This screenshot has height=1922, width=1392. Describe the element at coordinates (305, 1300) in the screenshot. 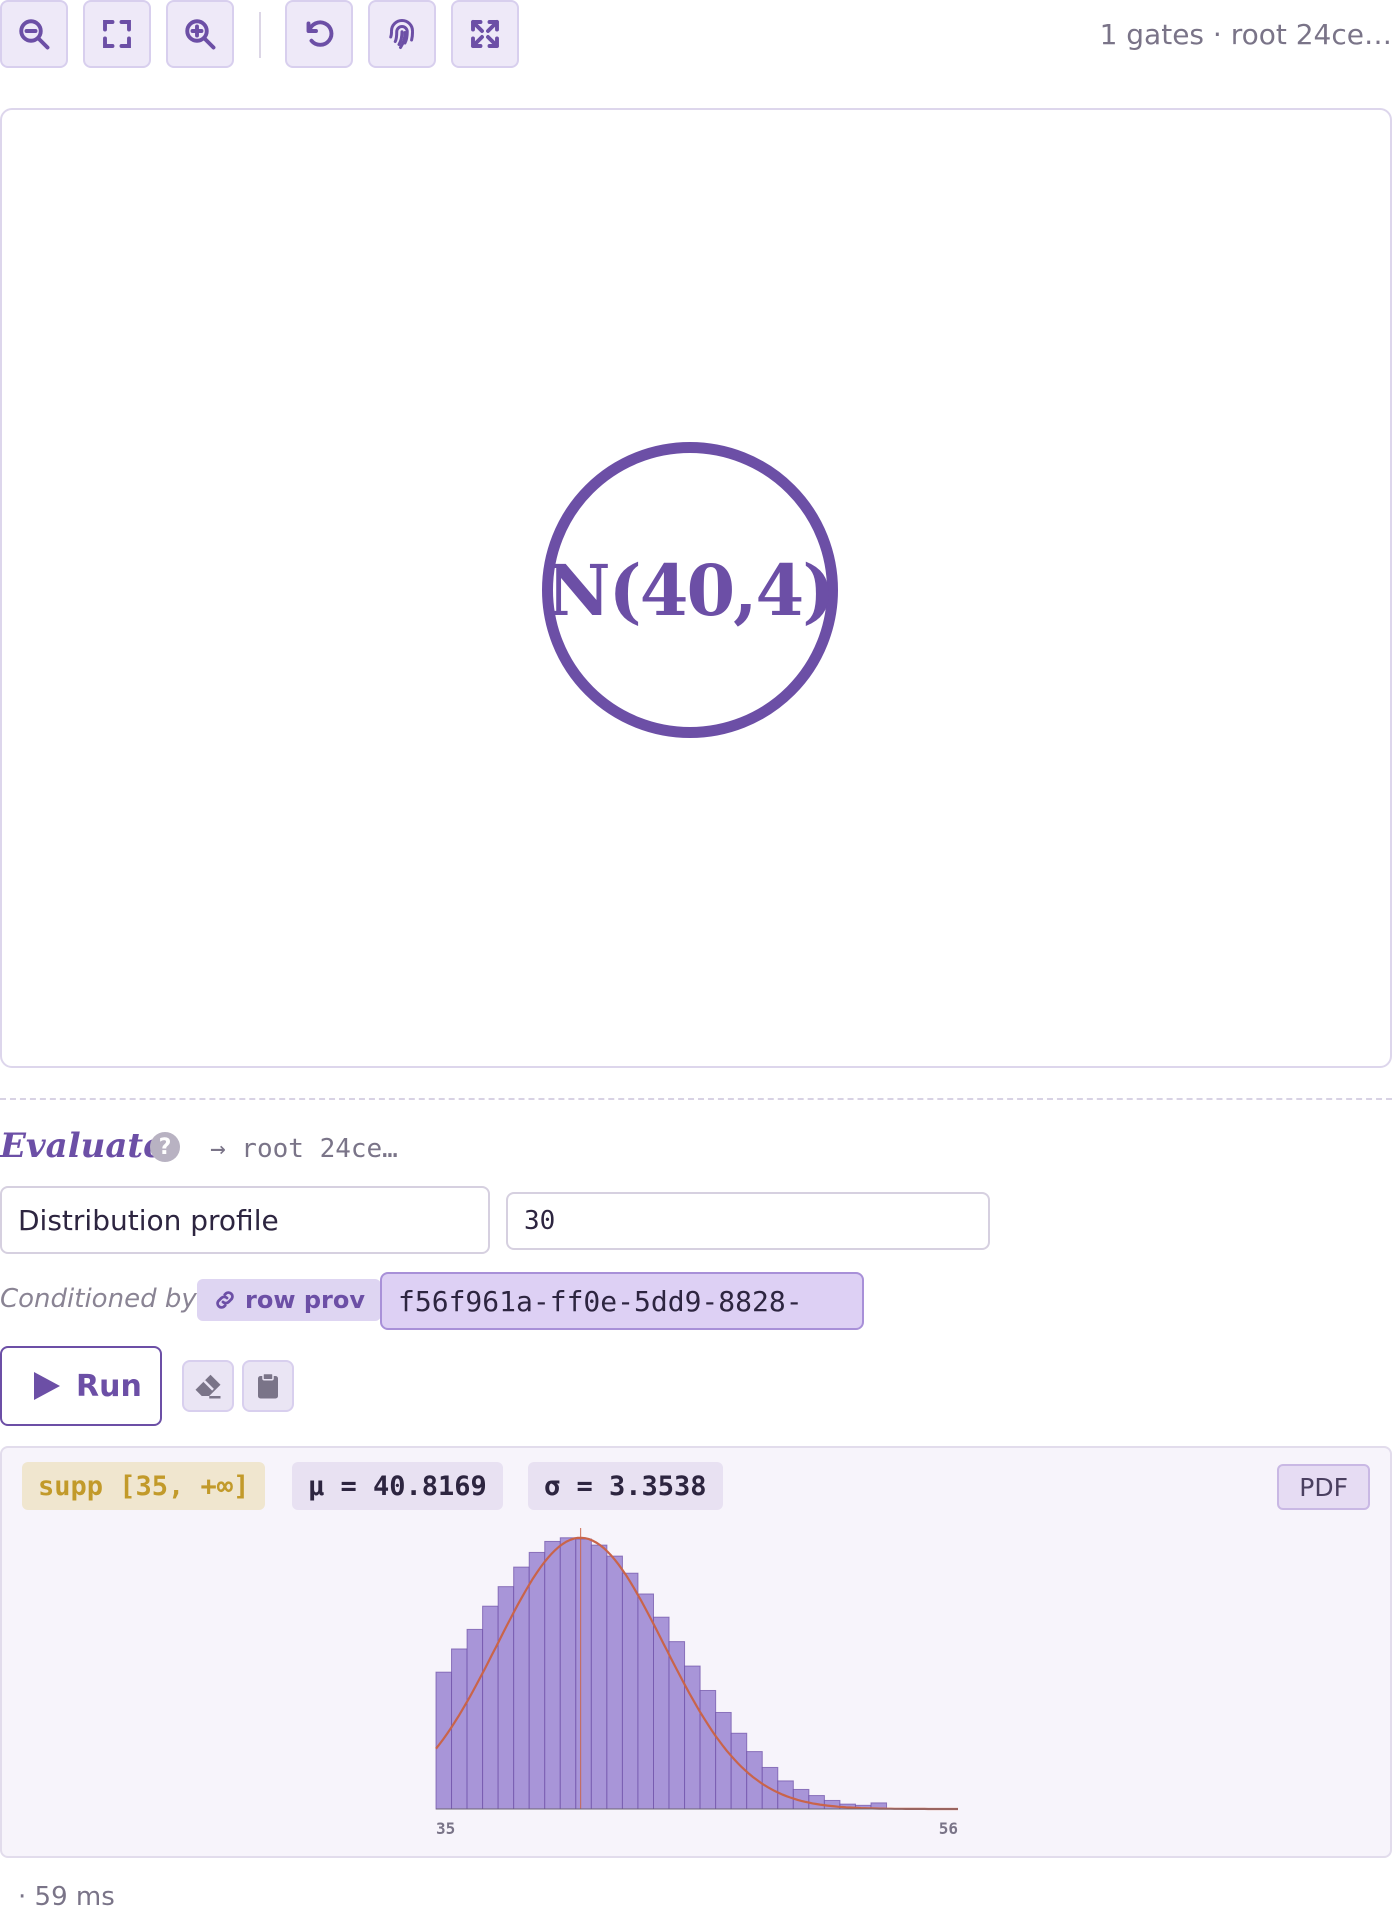

I see `row-prov-label: row prov` at that location.